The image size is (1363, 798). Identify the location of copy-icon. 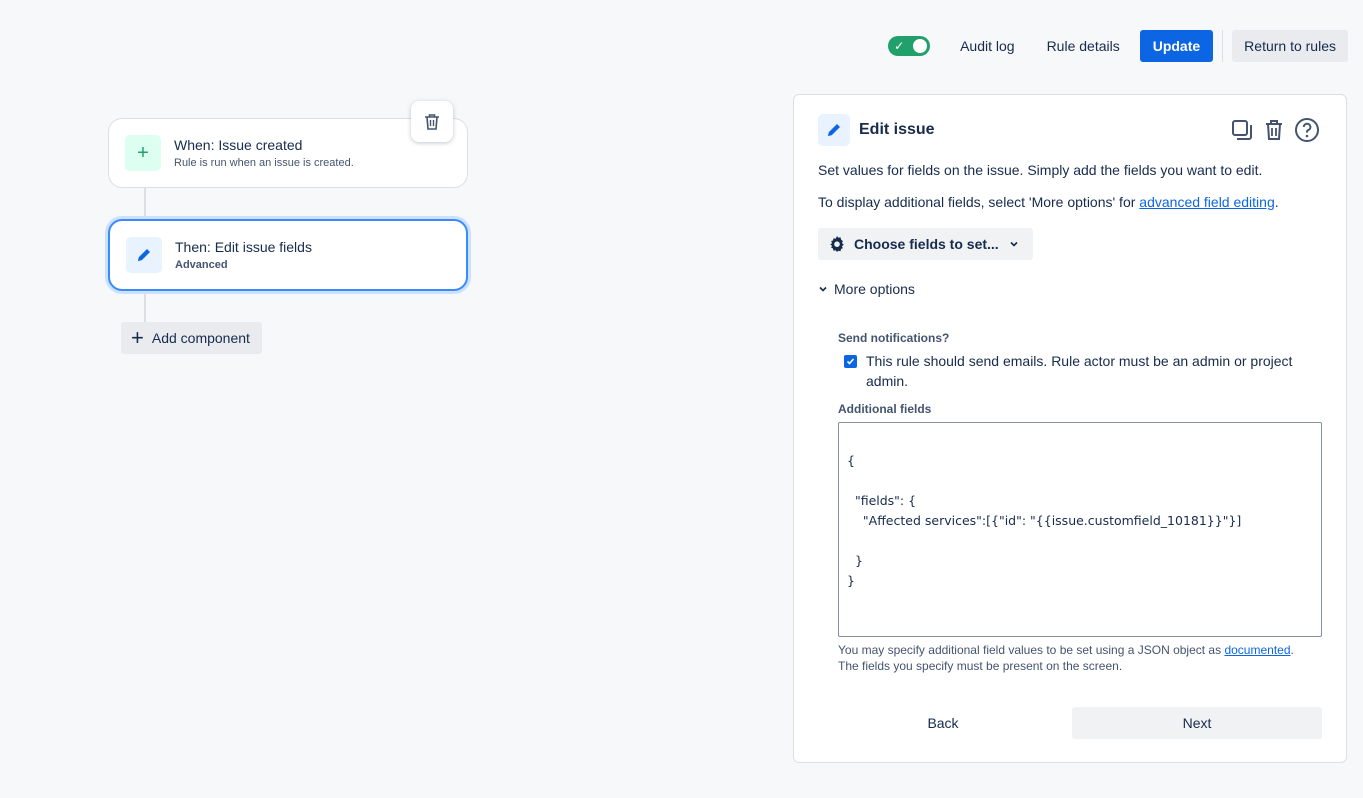
(1242, 130).